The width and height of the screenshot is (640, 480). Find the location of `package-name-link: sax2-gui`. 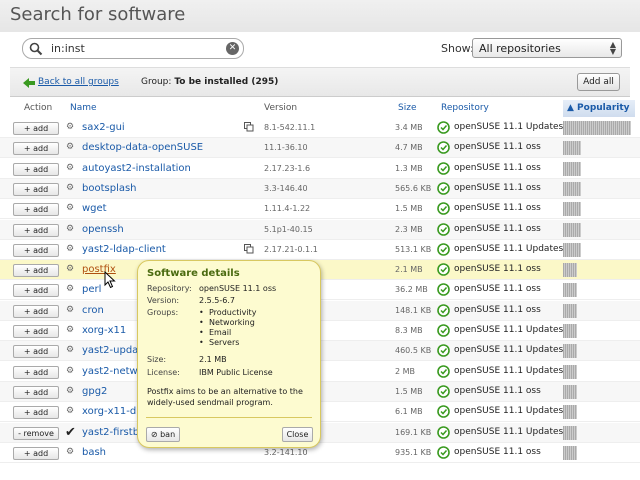

package-name-link: sax2-gui is located at coordinates (103, 127).